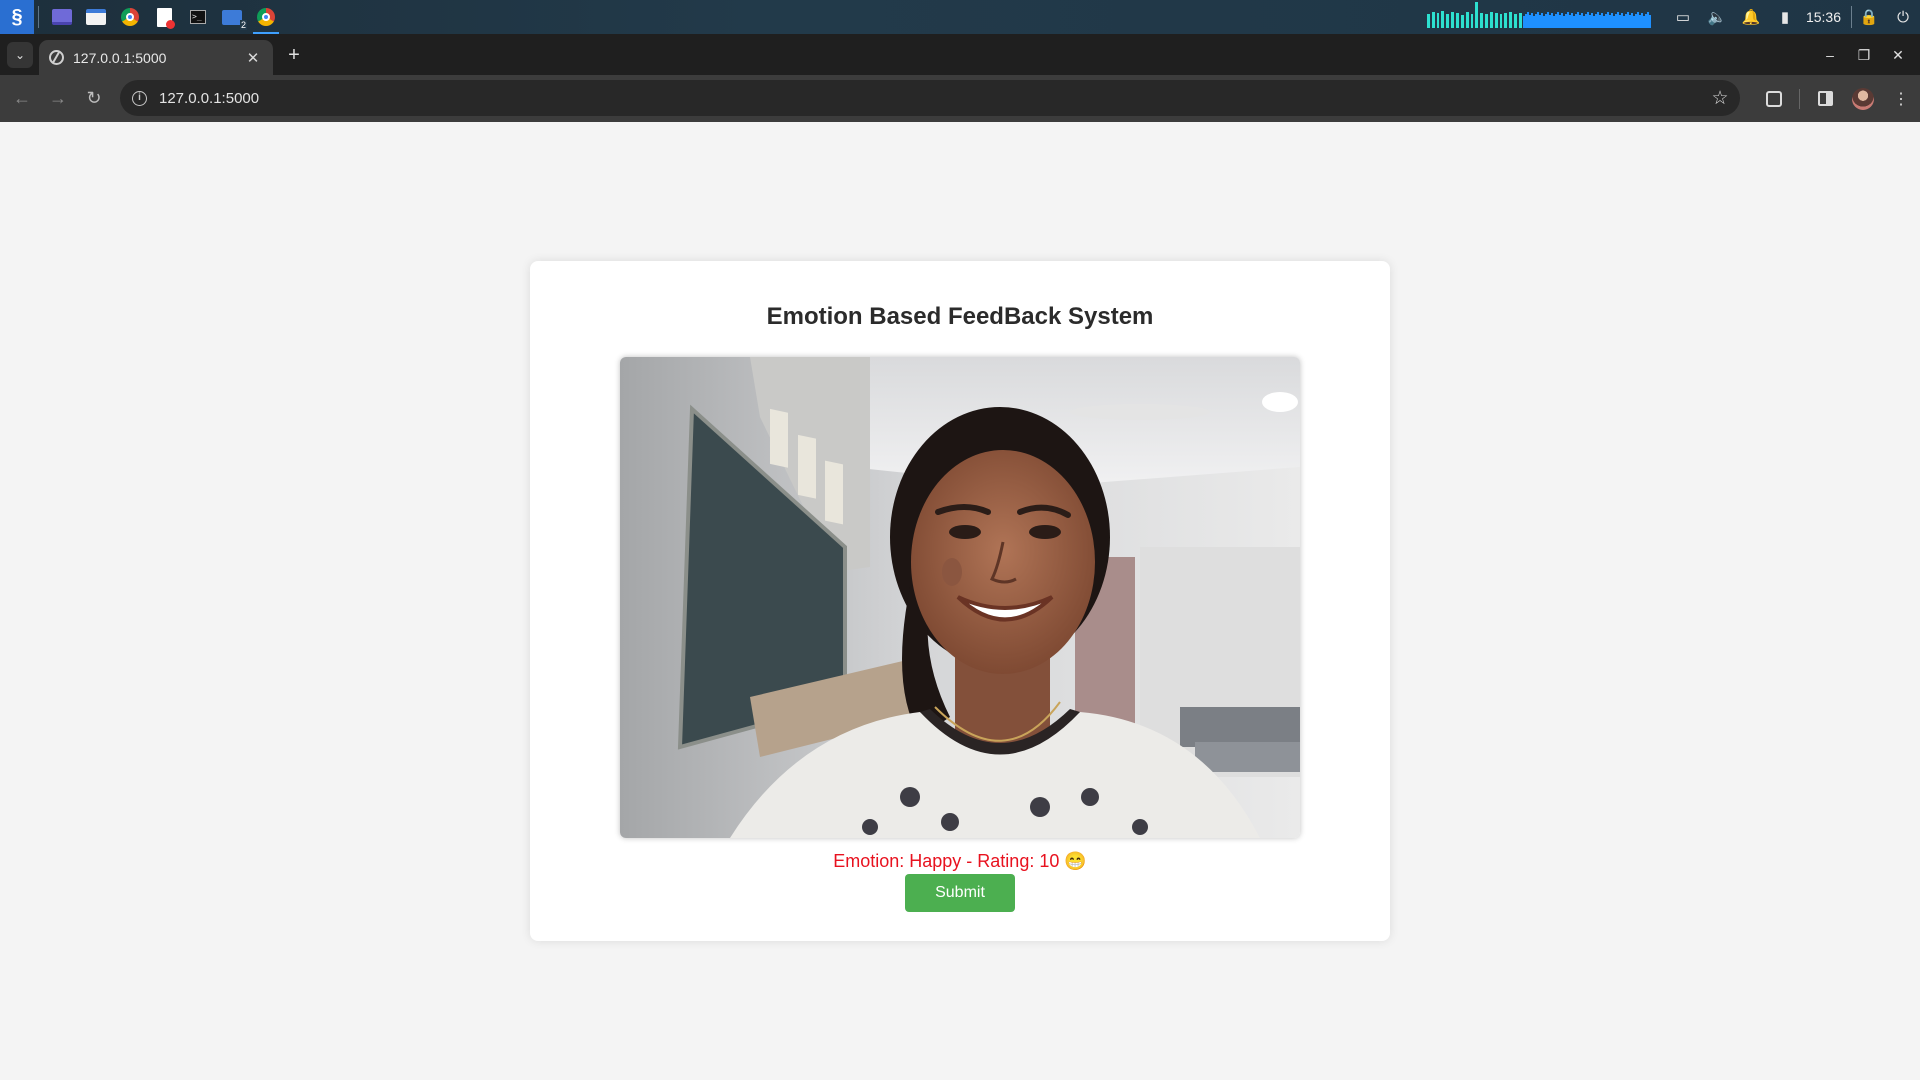 This screenshot has height=1080, width=1920. Describe the element at coordinates (1774, 99) in the screenshot. I see `extensions-icon` at that location.